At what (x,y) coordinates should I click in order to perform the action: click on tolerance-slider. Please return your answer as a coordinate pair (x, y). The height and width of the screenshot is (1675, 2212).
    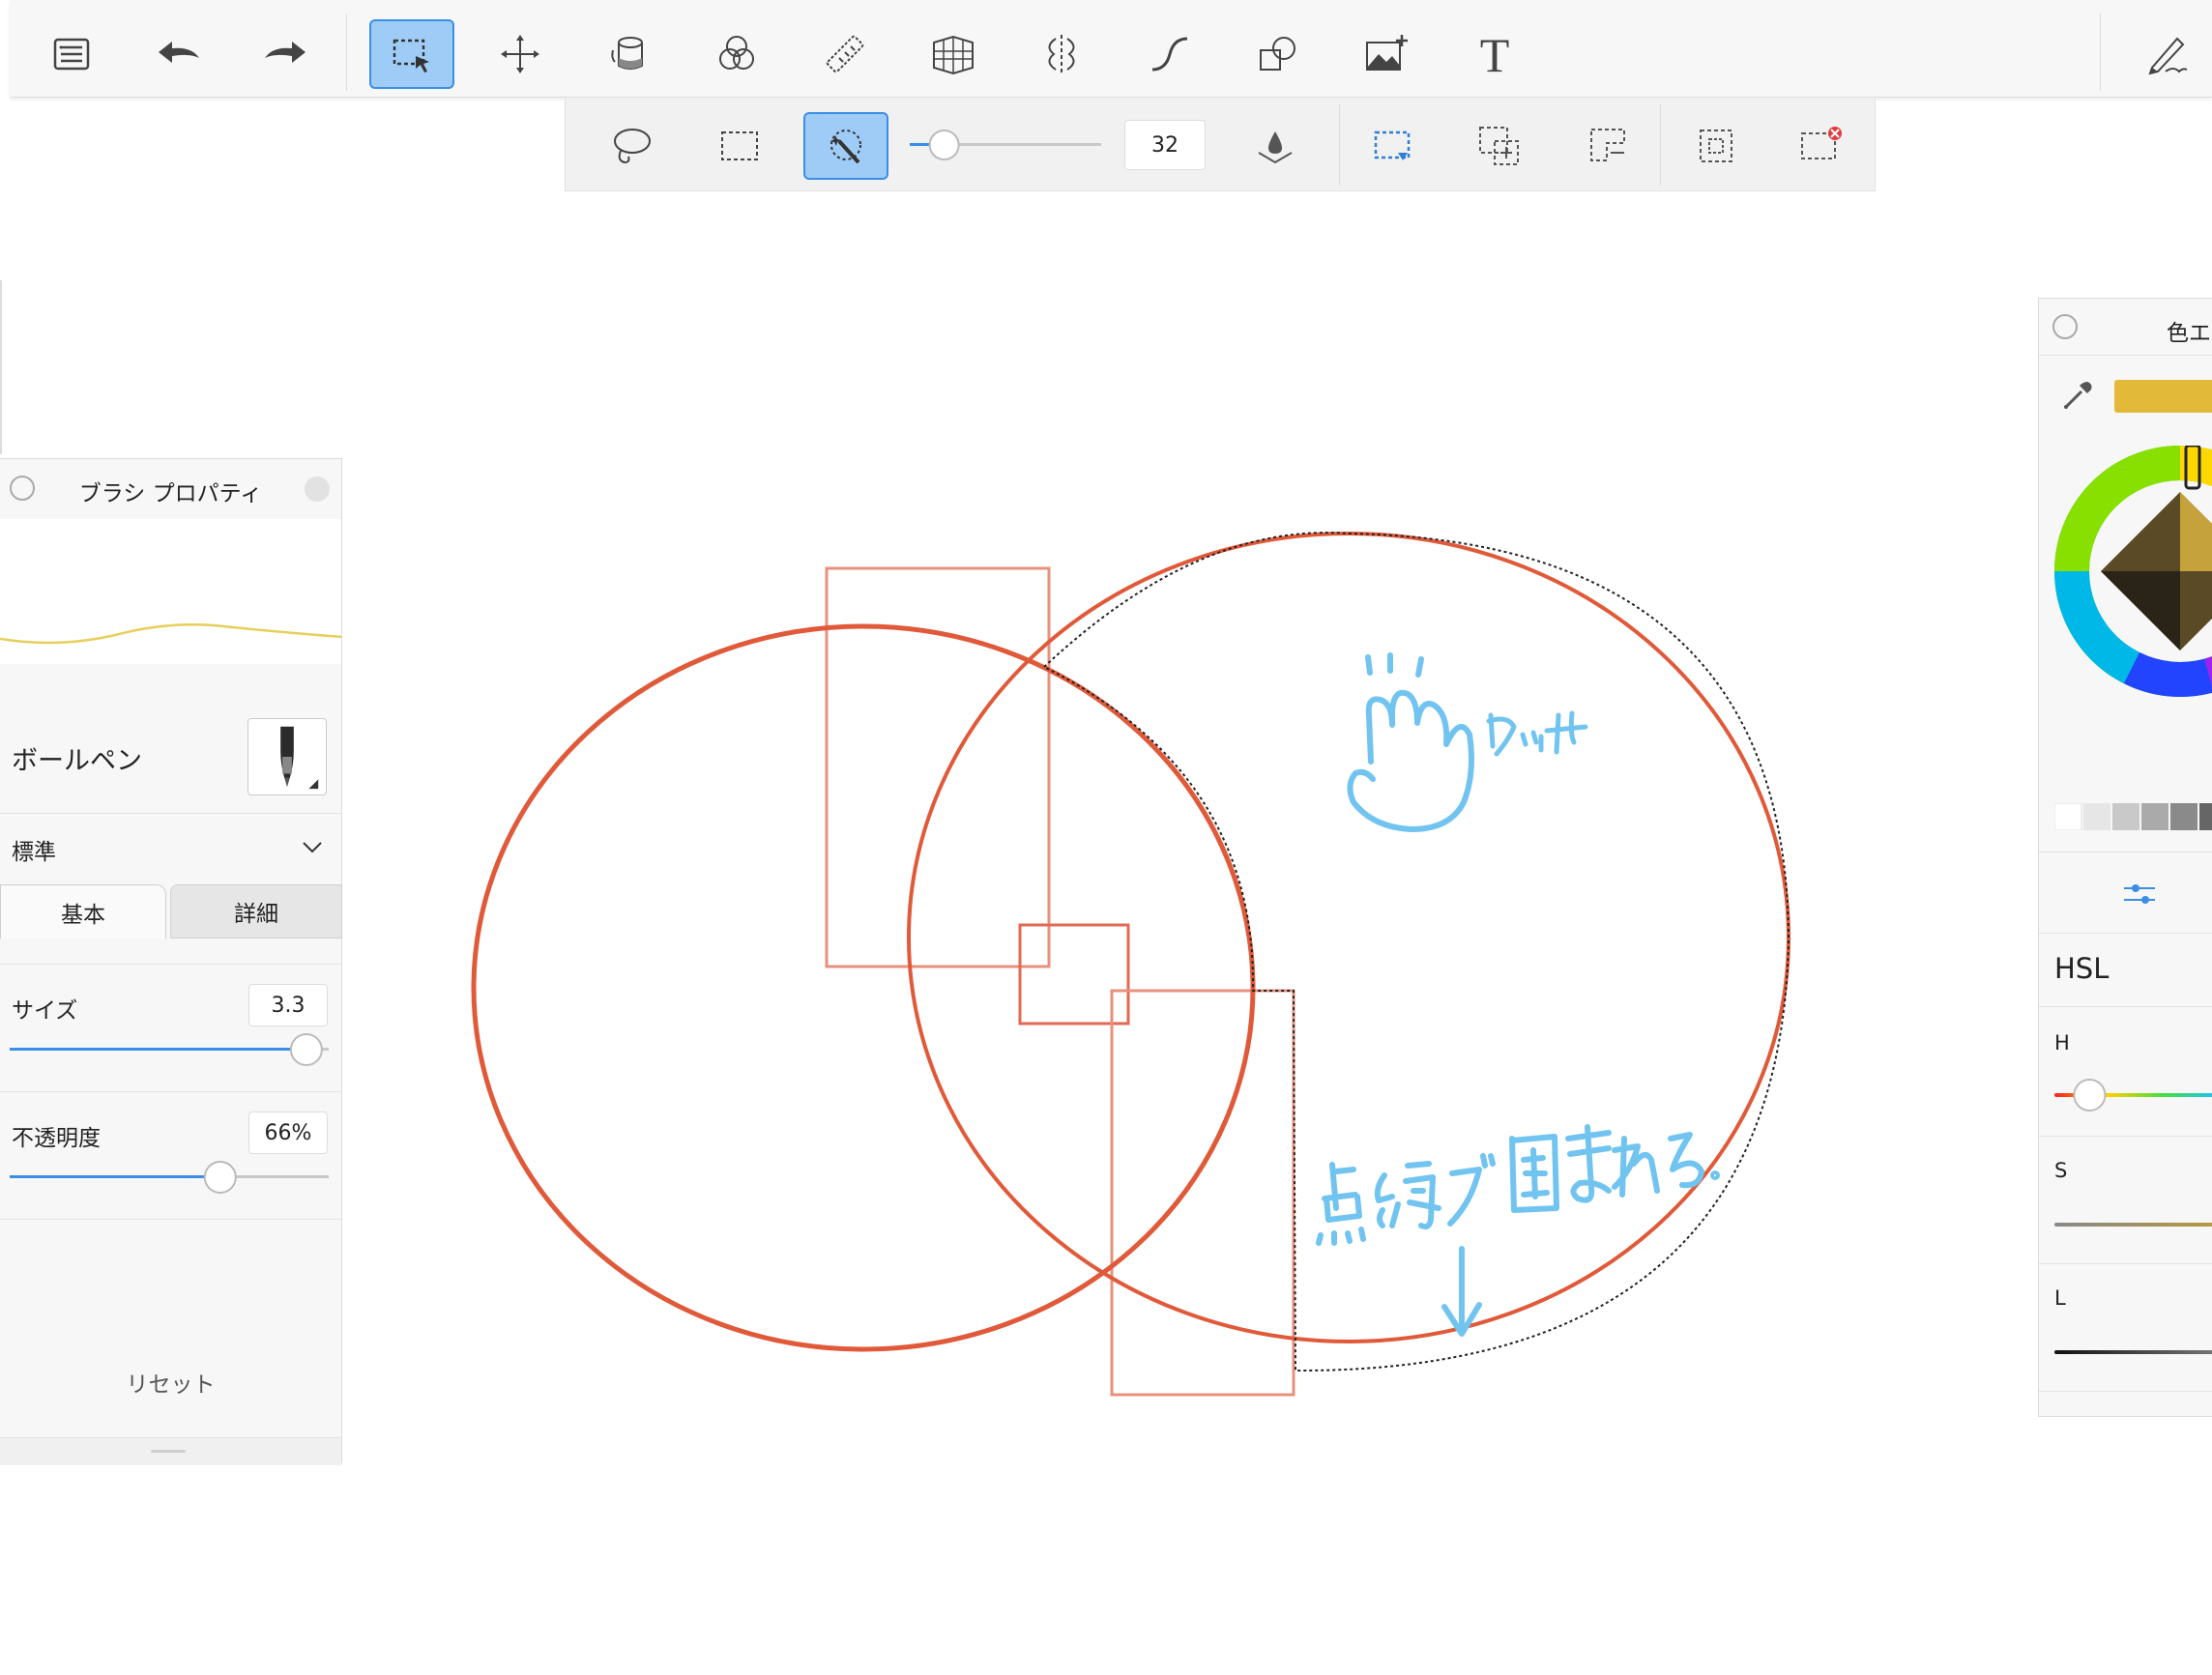
    Looking at the image, I should click on (1005, 145).